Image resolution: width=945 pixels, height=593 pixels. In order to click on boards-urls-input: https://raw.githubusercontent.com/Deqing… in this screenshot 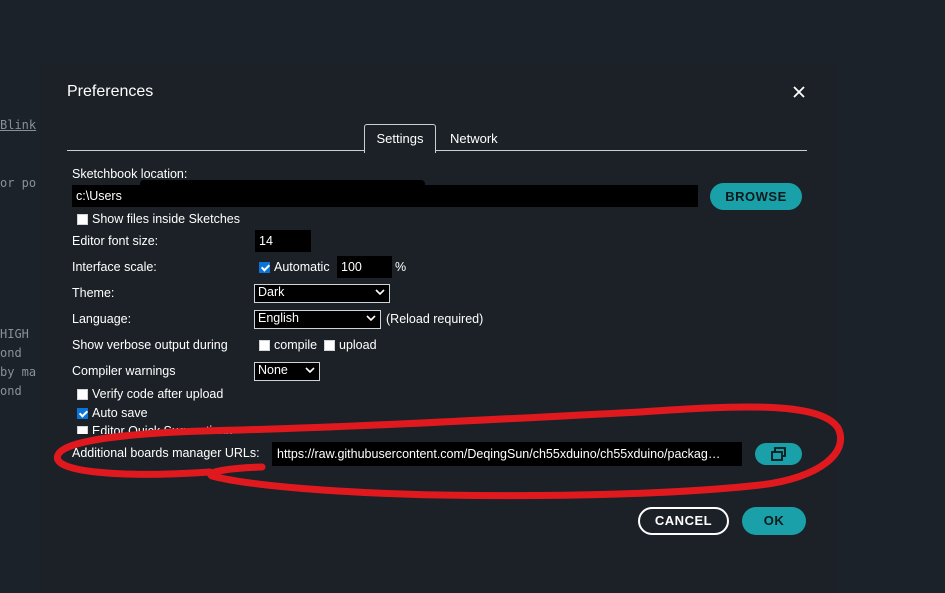, I will do `click(507, 454)`.